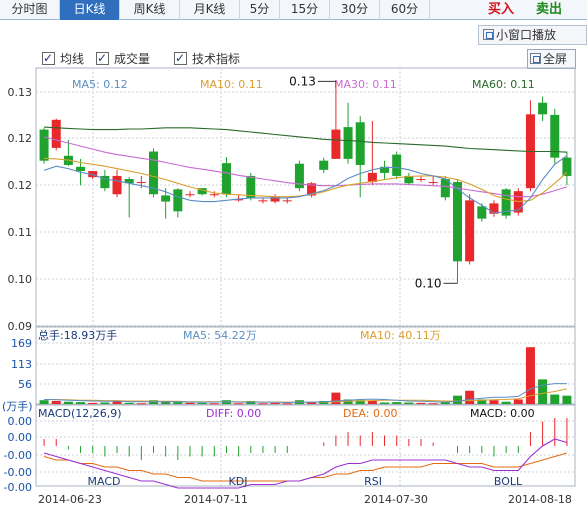 The image size is (587, 508). What do you see at coordinates (77, 335) in the screenshot?
I see `volume-total-label: 总手:18.93万手` at bounding box center [77, 335].